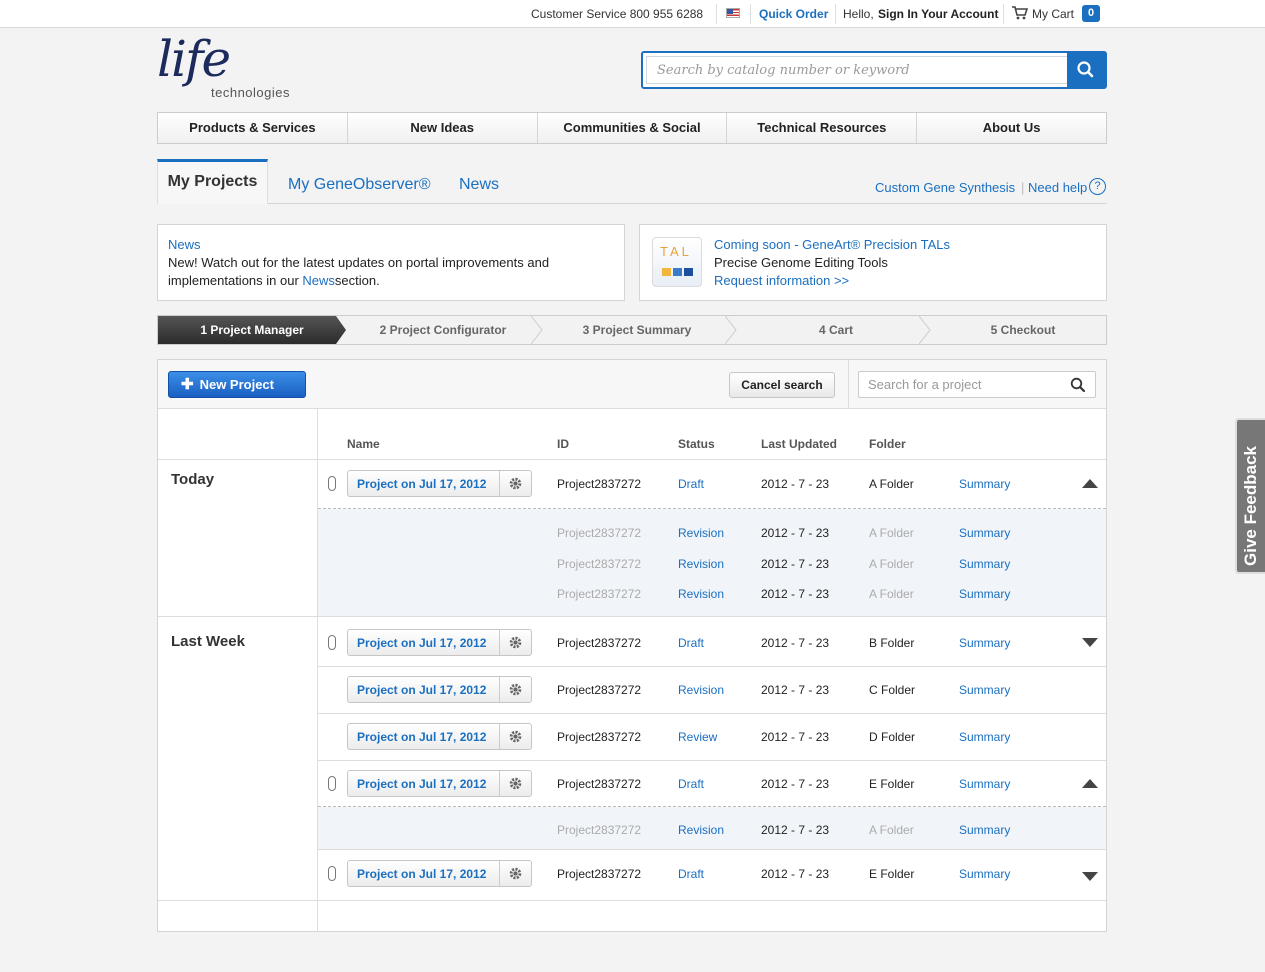 This screenshot has width=1265, height=972. I want to click on nav-about-us: About Us, so click(1011, 128).